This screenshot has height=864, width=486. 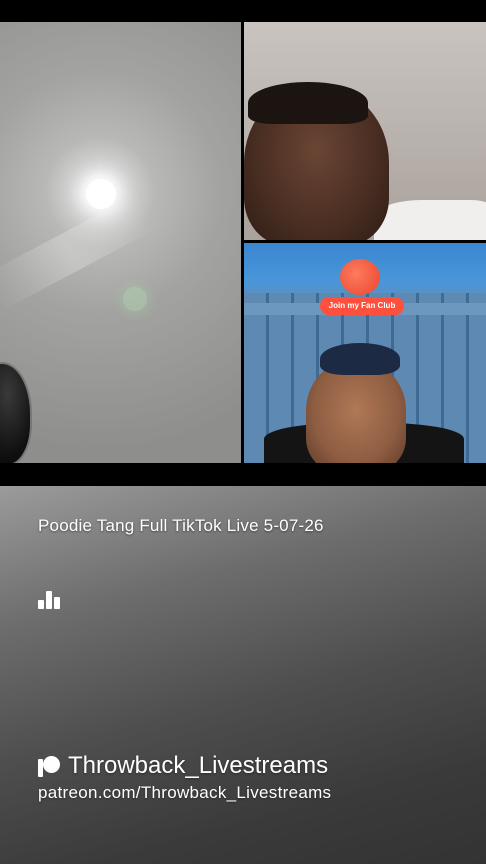 I want to click on lens-flare, so click(x=135, y=299).